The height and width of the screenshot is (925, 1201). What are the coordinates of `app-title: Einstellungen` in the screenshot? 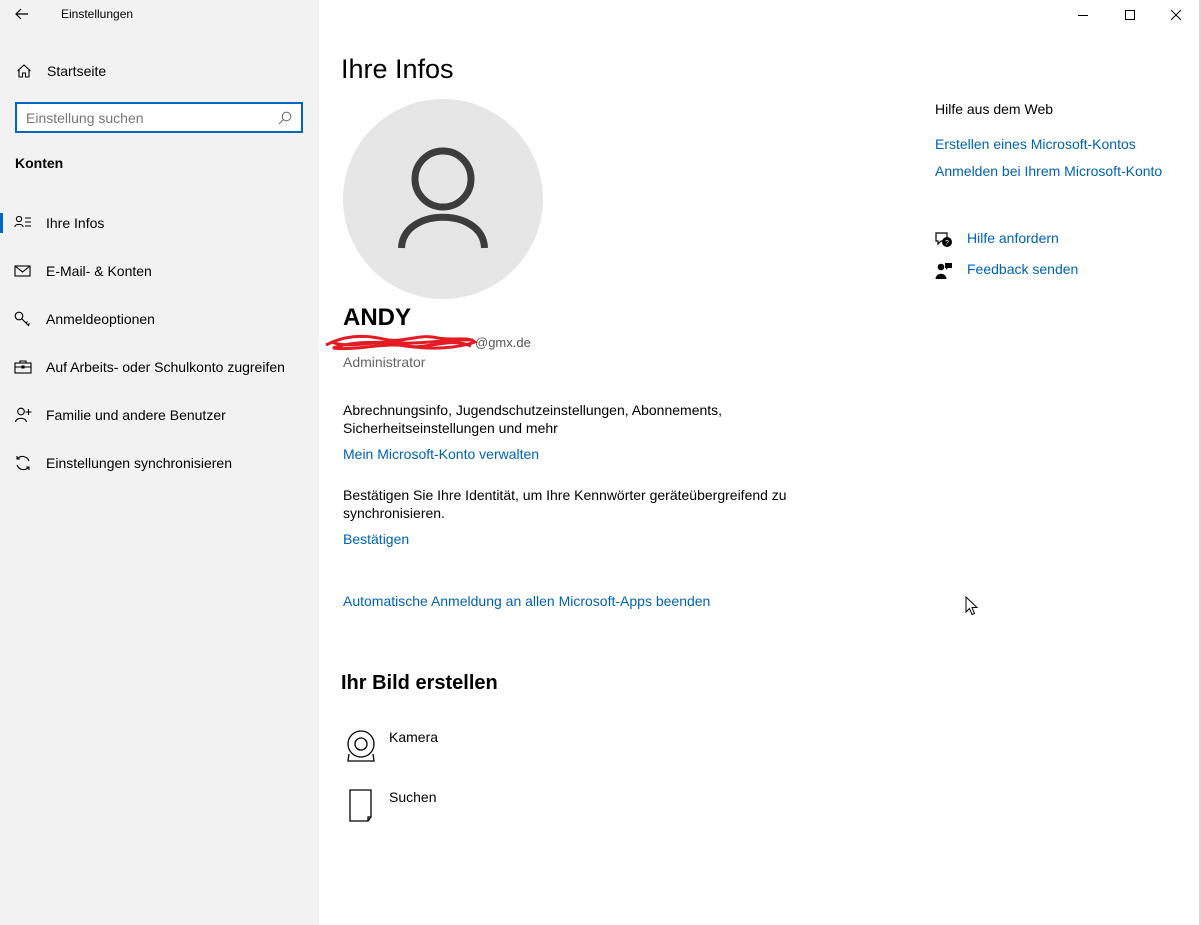 It's located at (97, 14).